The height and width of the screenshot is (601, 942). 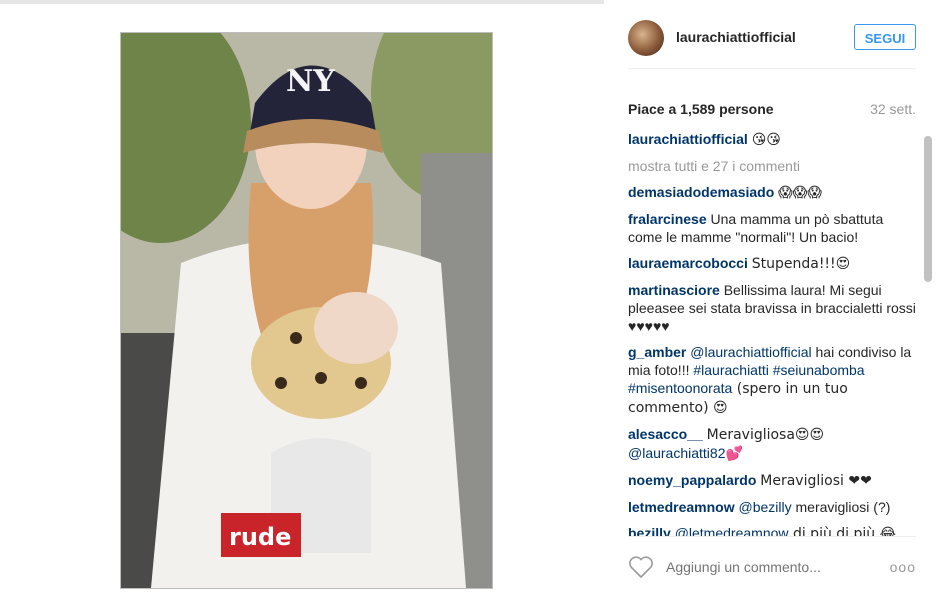 I want to click on likes-count: Piace a 1,589 persone, so click(x=701, y=109).